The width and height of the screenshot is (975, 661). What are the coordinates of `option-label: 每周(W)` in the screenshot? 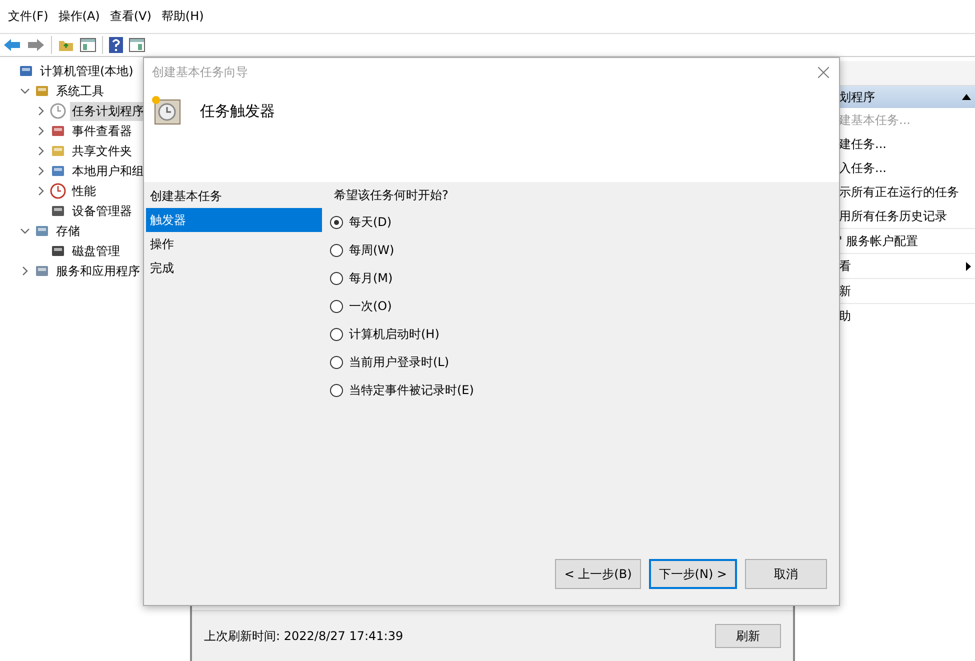 It's located at (371, 250).